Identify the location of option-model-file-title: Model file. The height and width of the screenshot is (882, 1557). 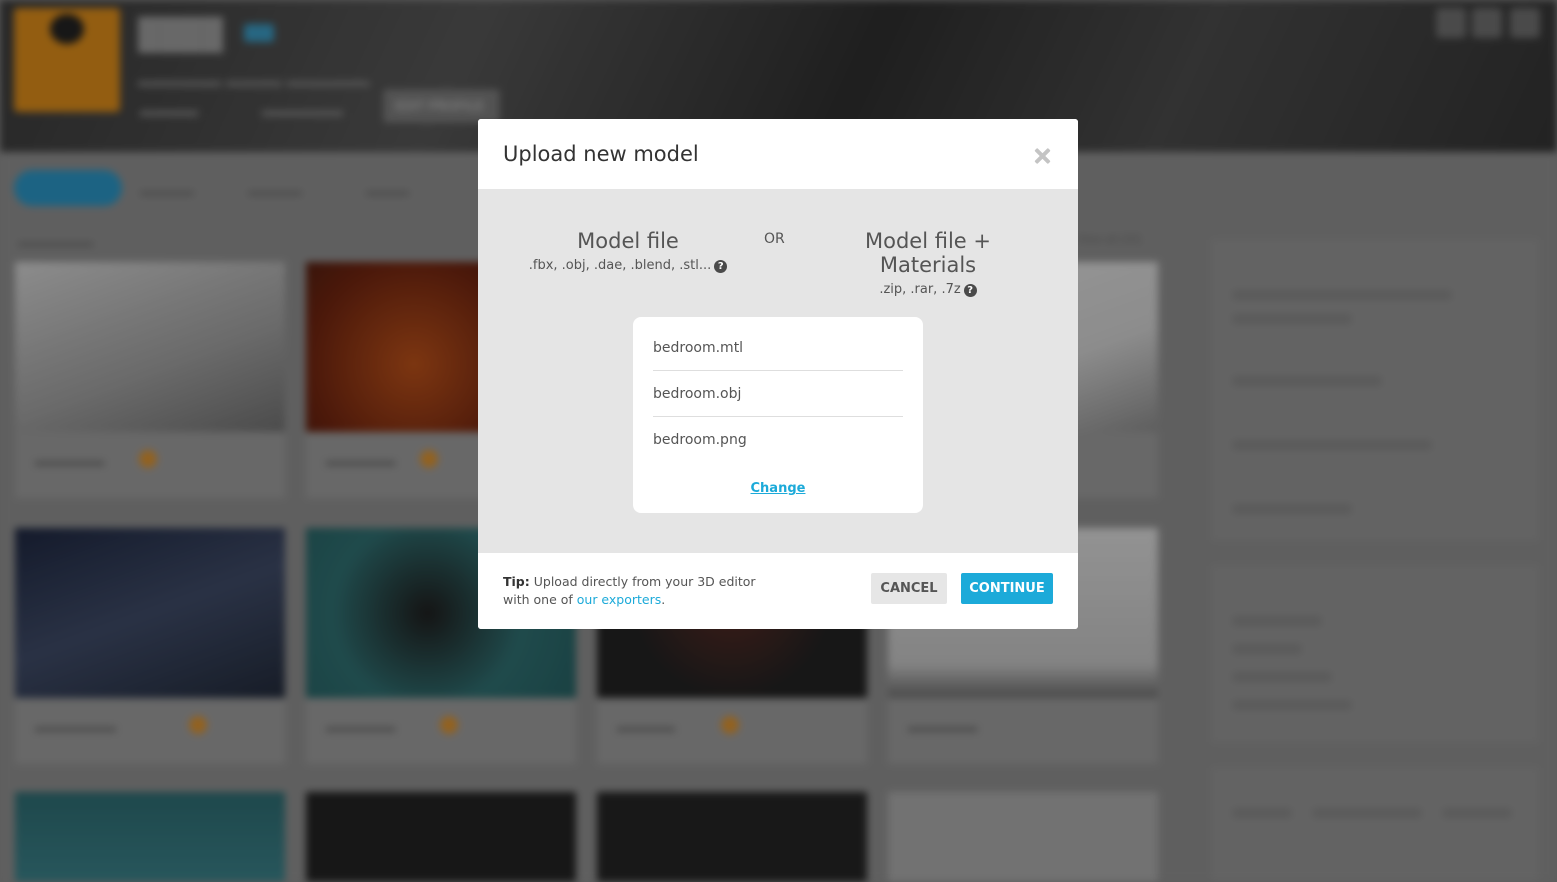
(628, 241).